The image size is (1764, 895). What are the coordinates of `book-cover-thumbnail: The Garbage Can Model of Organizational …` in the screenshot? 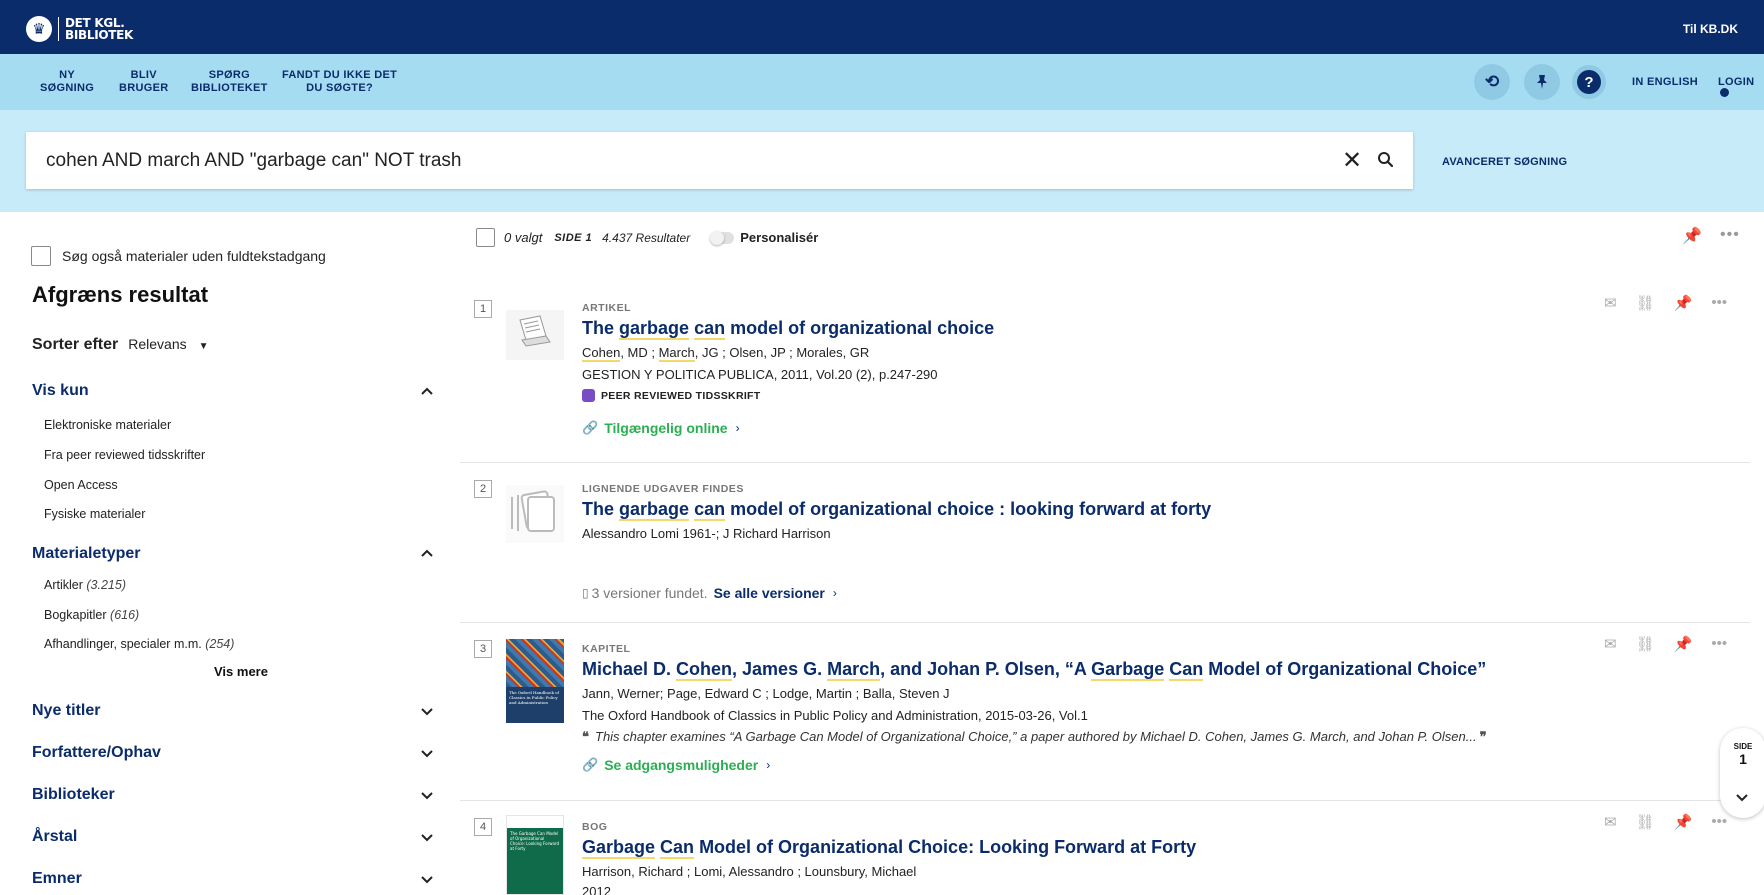 It's located at (535, 855).